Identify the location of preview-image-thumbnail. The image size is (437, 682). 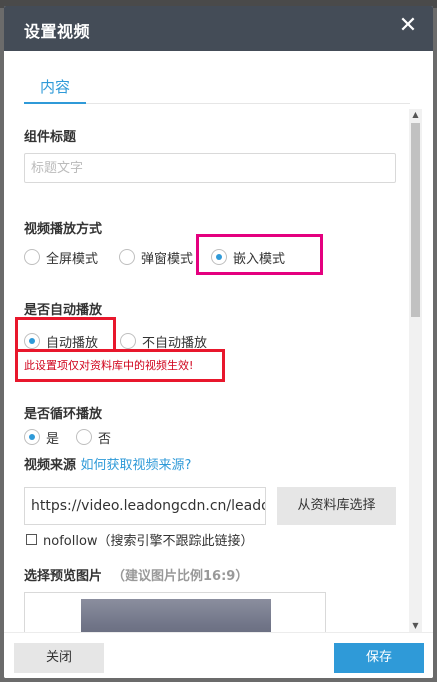
(176, 615).